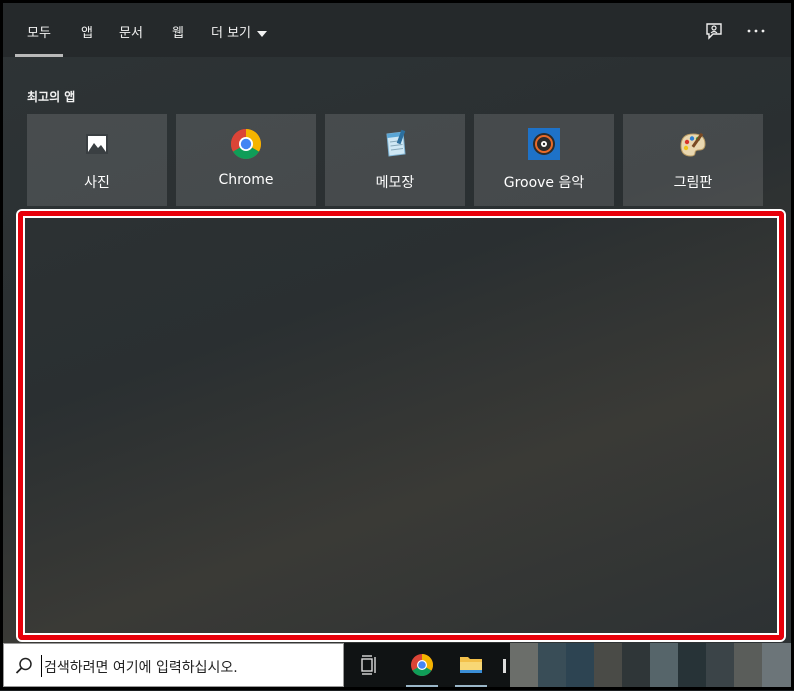 The width and height of the screenshot is (794, 691). Describe the element at coordinates (395, 160) in the screenshot. I see `app-tile-notepad: 메모장` at that location.